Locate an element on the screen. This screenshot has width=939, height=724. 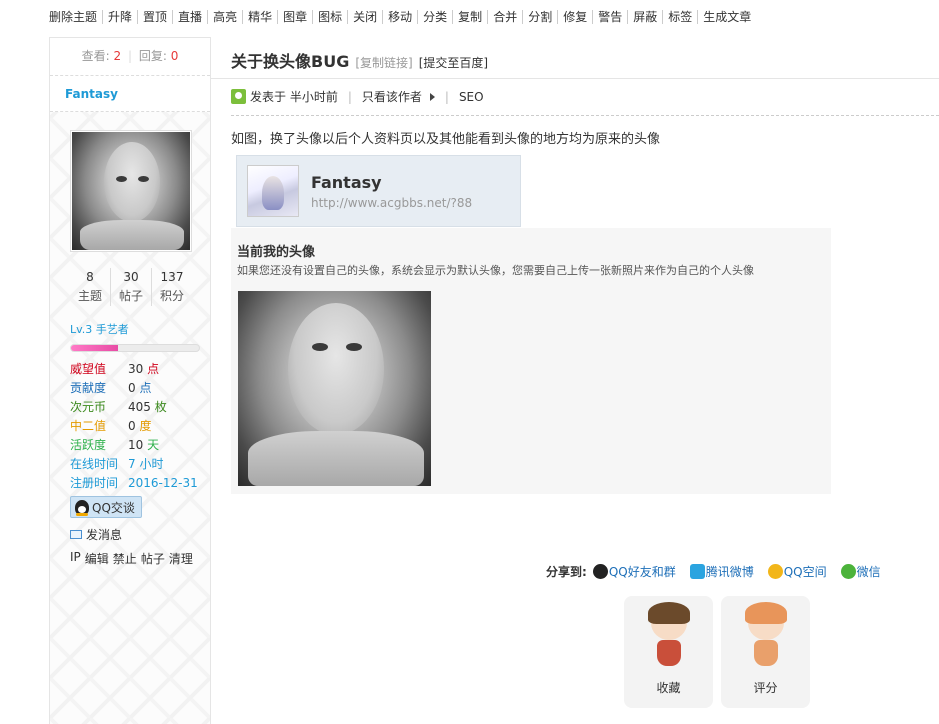
share-tencent-weibo: 腾讯微博 is located at coordinates (721, 571).